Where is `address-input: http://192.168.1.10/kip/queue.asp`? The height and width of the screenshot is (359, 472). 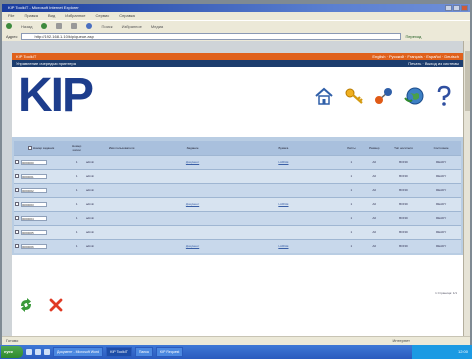
address-input: http://192.168.1.10/kip/queue.asp is located at coordinates (211, 36).